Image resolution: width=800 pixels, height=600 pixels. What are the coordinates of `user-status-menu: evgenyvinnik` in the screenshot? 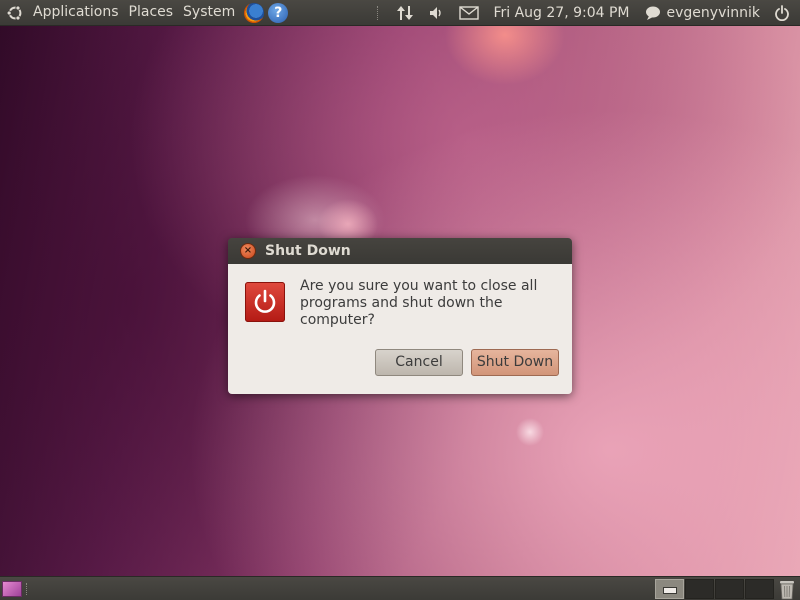 It's located at (702, 13).